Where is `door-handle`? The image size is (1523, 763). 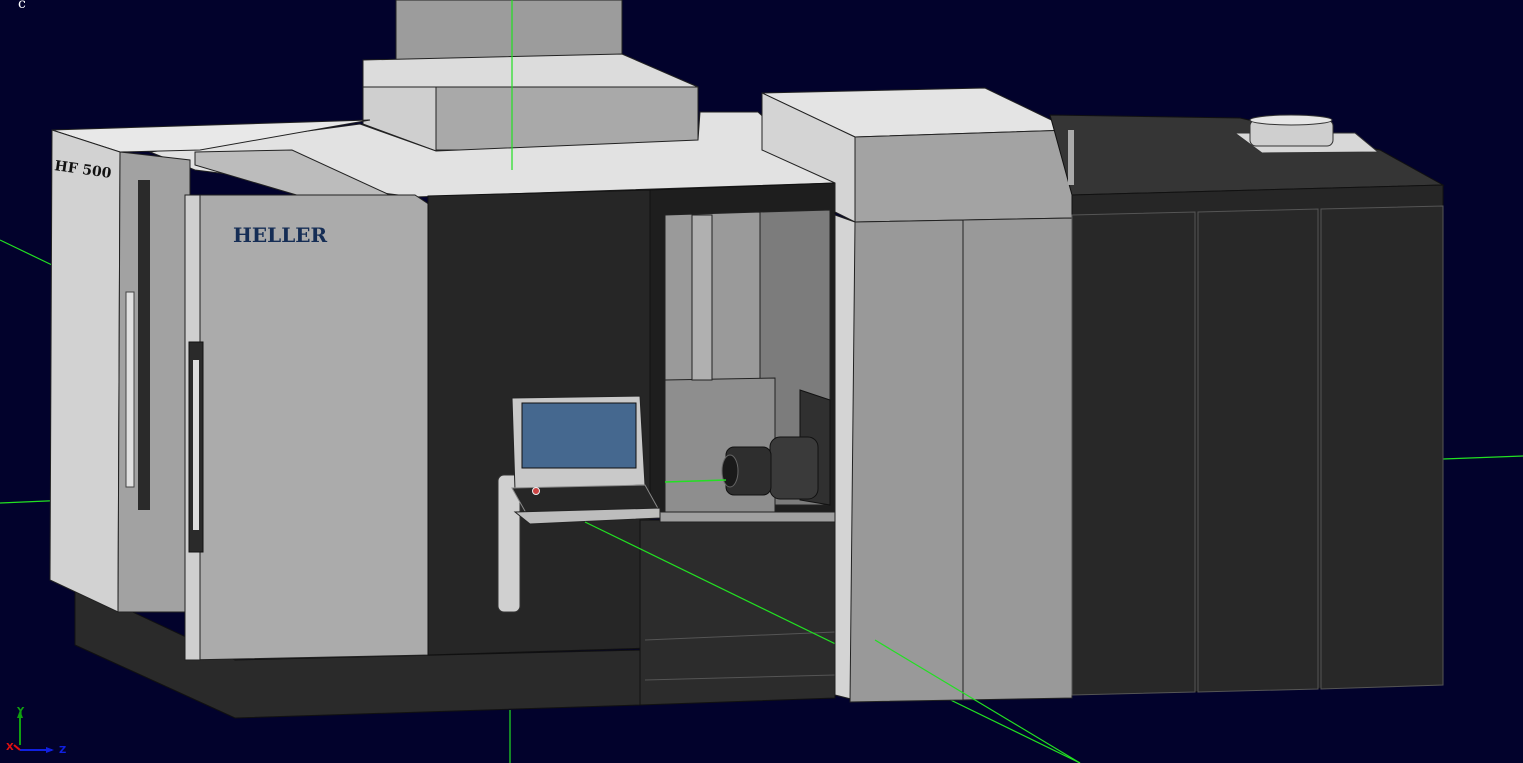 door-handle is located at coordinates (196, 445).